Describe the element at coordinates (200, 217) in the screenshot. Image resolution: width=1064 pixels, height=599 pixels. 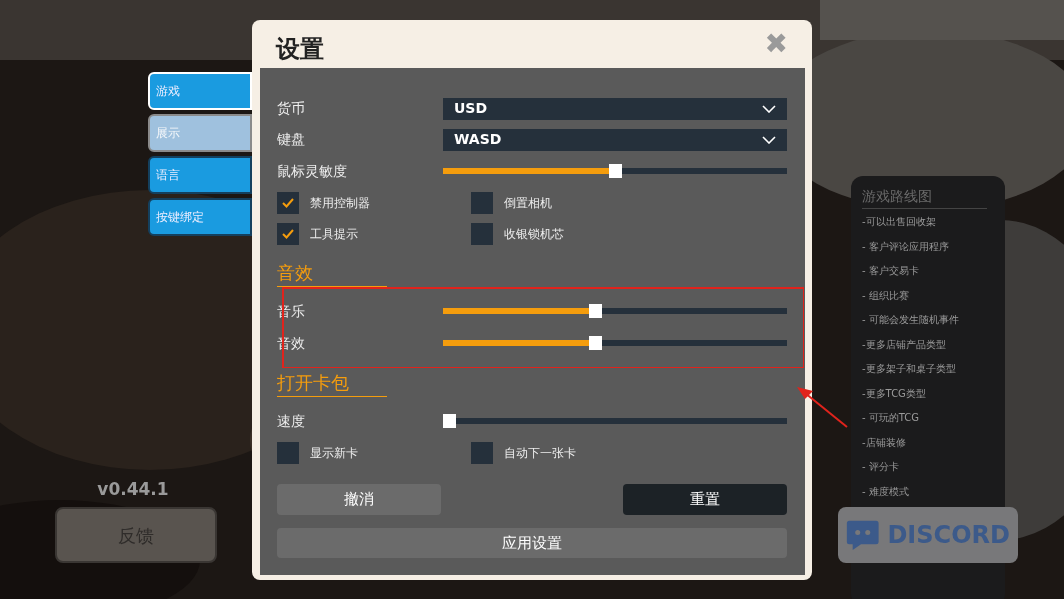
I see `side-tab: 按键绑定` at that location.